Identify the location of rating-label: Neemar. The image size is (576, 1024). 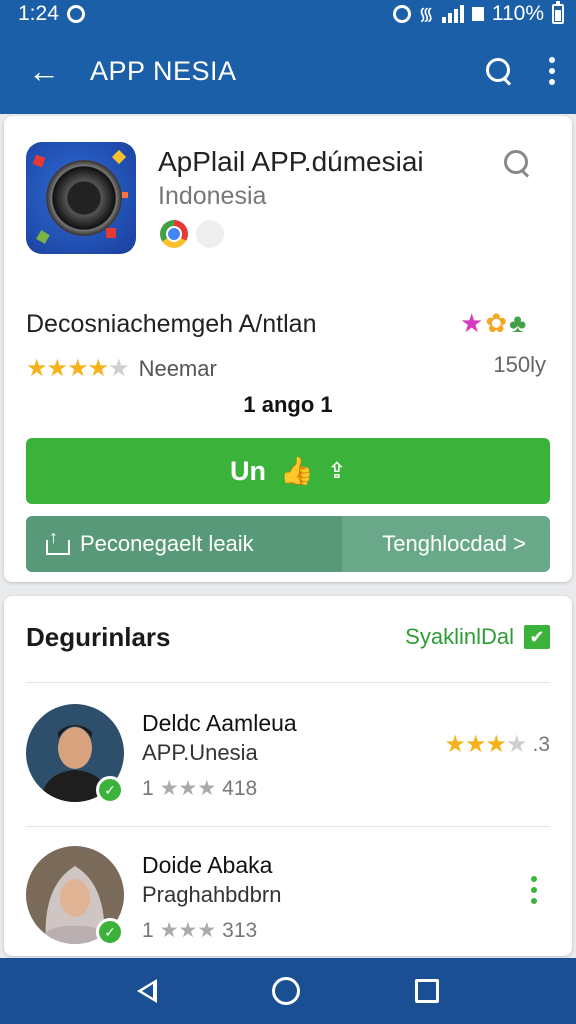
(177, 368).